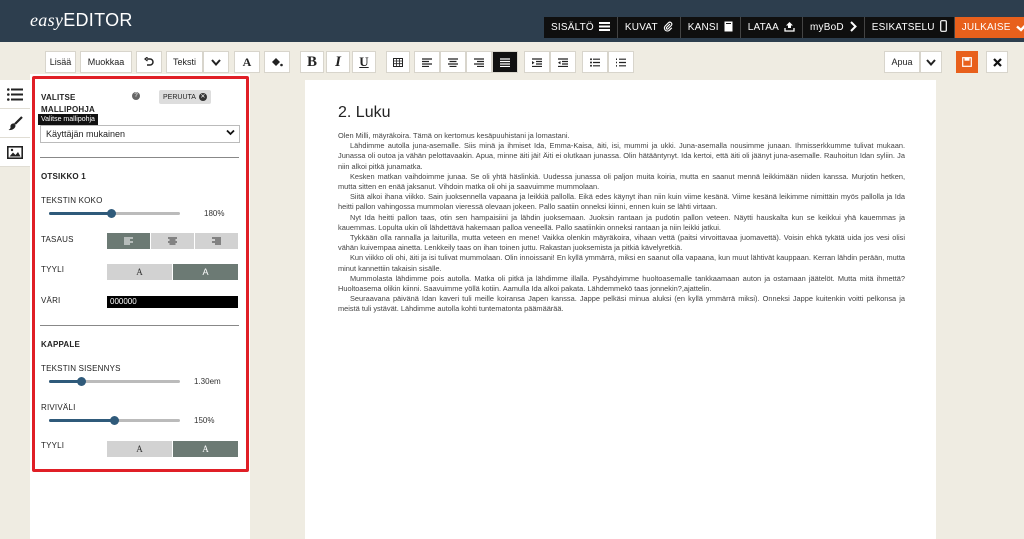 This screenshot has width=1024, height=539. I want to click on nav-mybod-button: myBoD, so click(833, 27).